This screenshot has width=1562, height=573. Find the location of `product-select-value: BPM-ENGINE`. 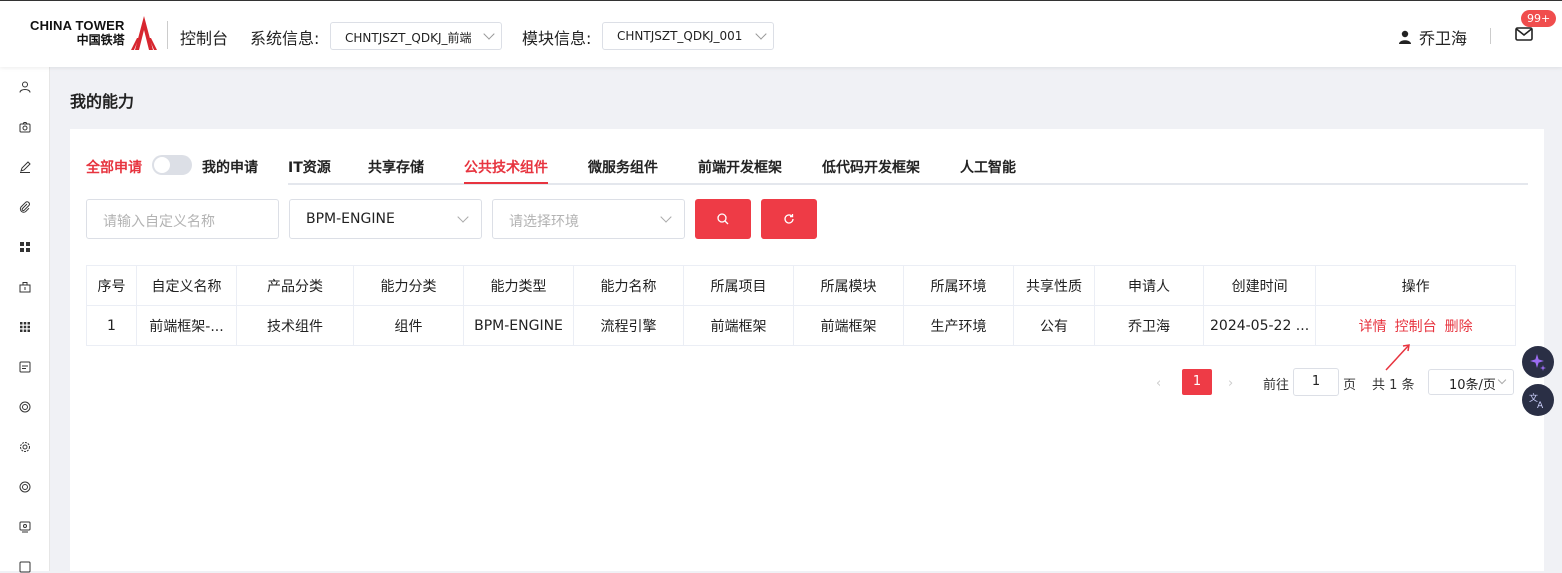

product-select-value: BPM-ENGINE is located at coordinates (350, 219).